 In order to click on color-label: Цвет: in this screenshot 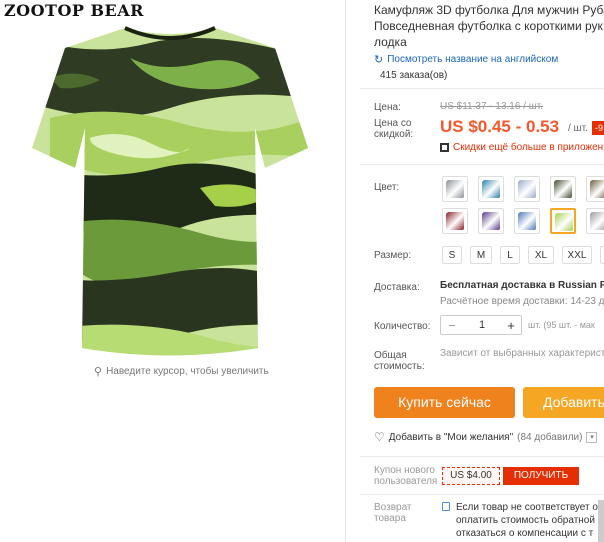, I will do `click(387, 187)`.